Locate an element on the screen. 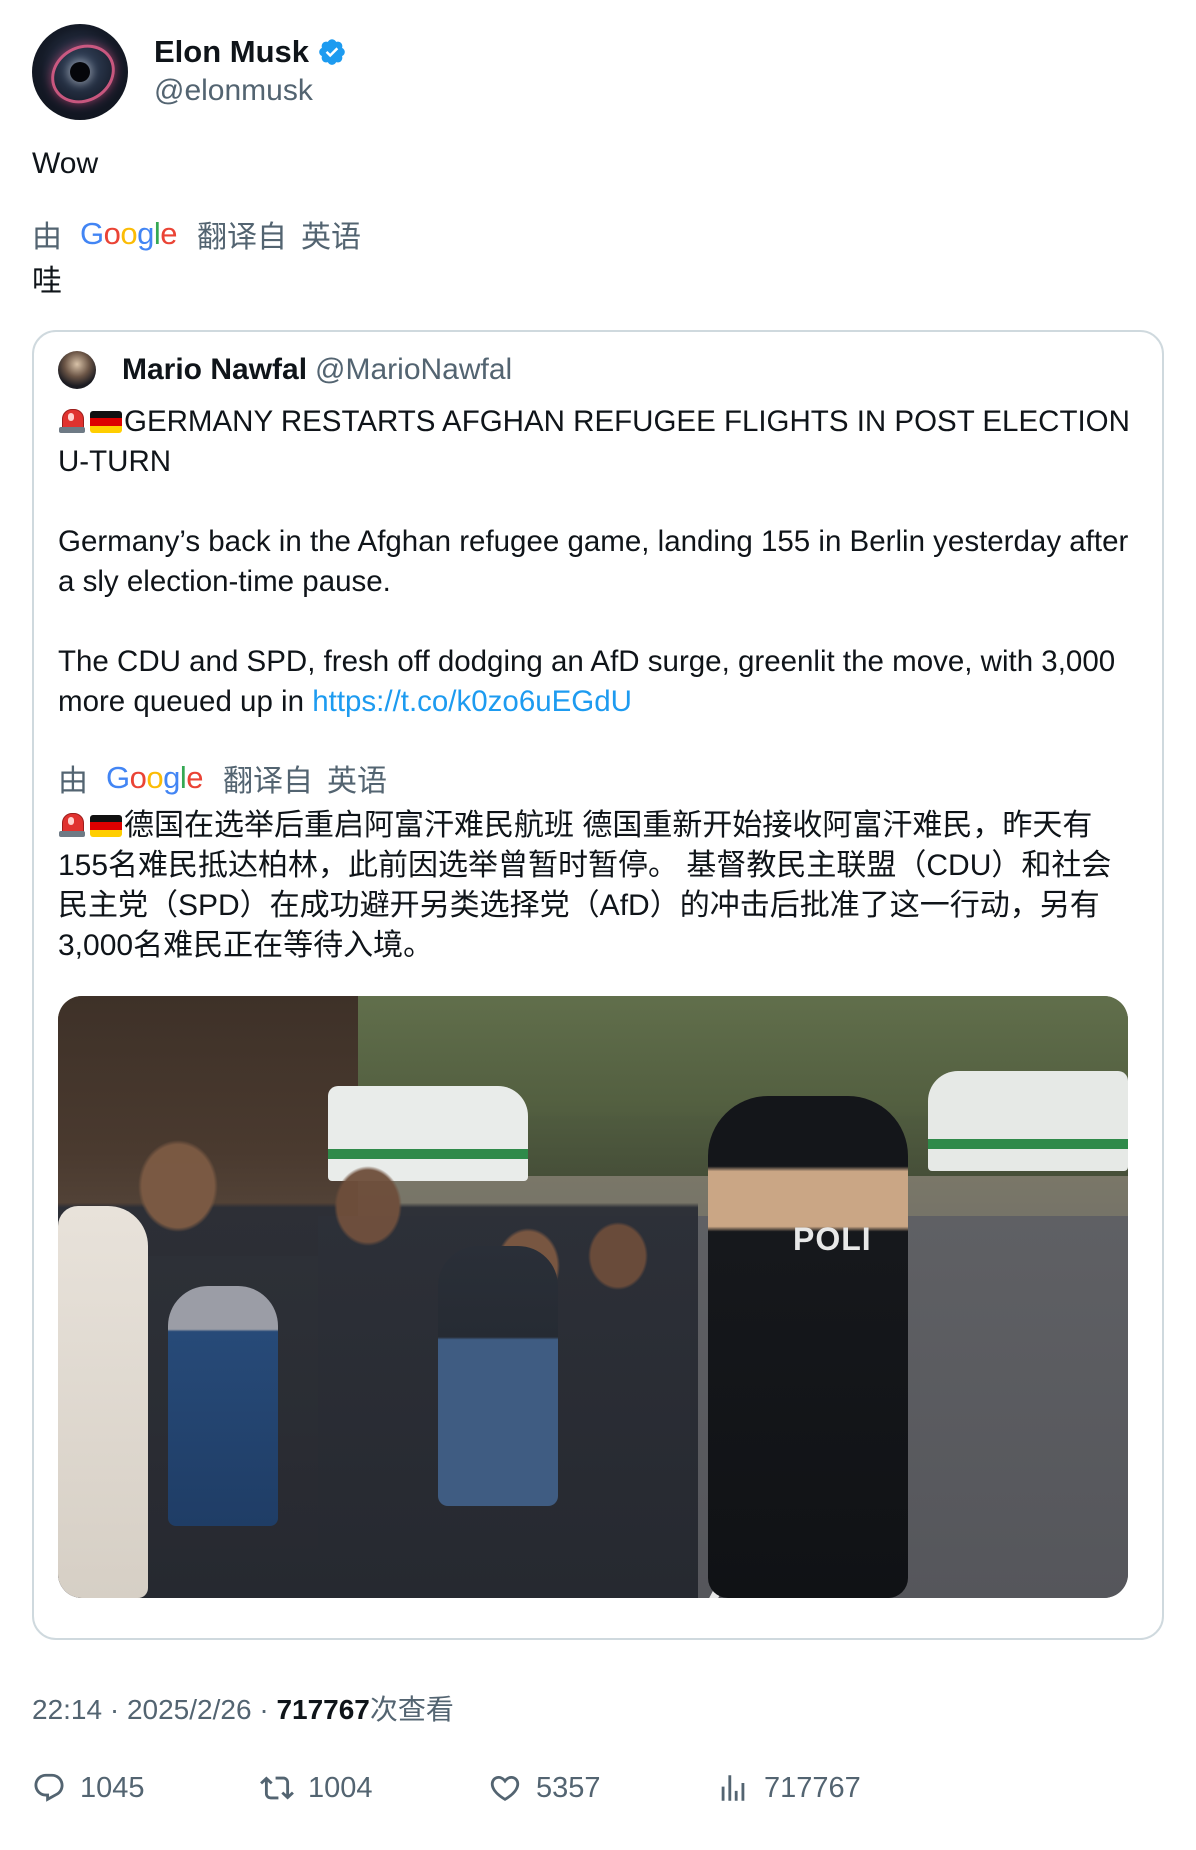 This screenshot has width=1196, height=1850. name-row: Elon Musk is located at coordinates (250, 52).